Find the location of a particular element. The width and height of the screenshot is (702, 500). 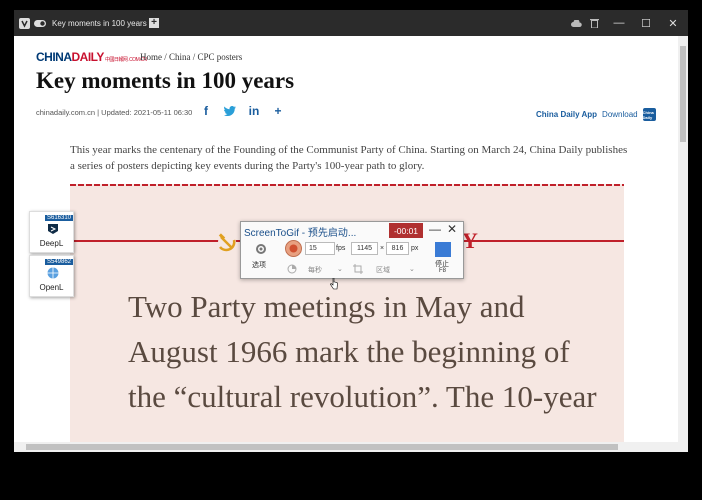

cloud-icon is located at coordinates (576, 23).